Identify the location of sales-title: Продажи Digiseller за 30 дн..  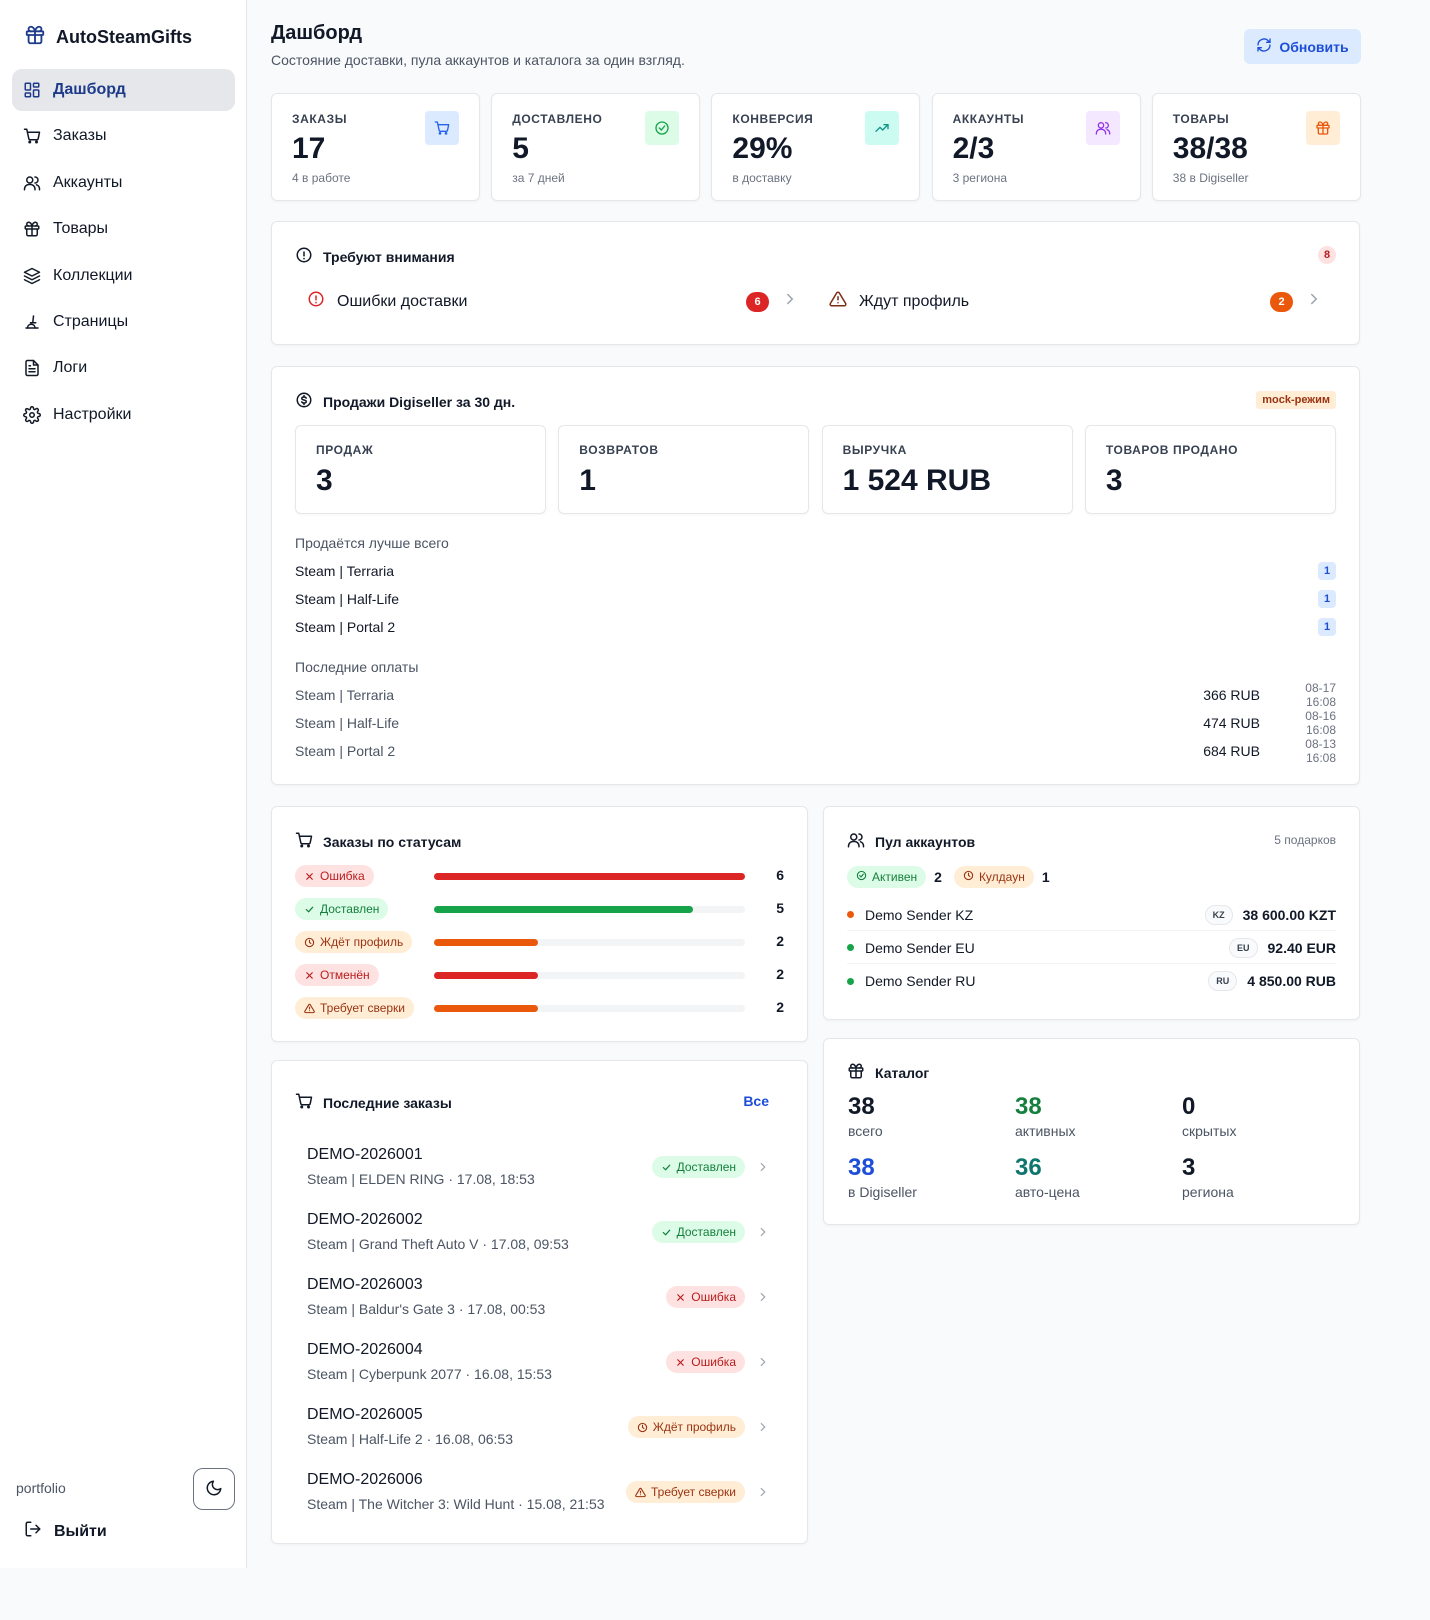
(405, 401).